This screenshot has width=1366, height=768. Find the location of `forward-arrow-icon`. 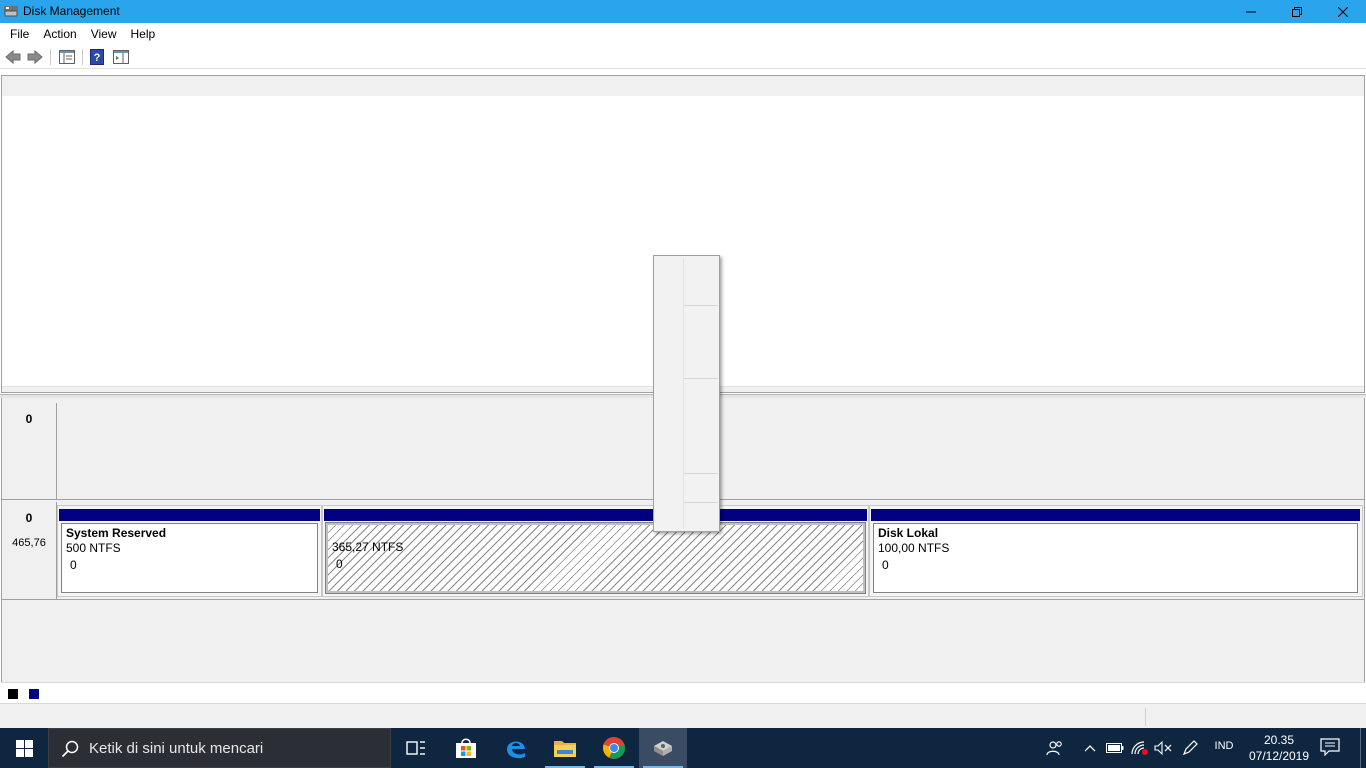

forward-arrow-icon is located at coordinates (35, 57).